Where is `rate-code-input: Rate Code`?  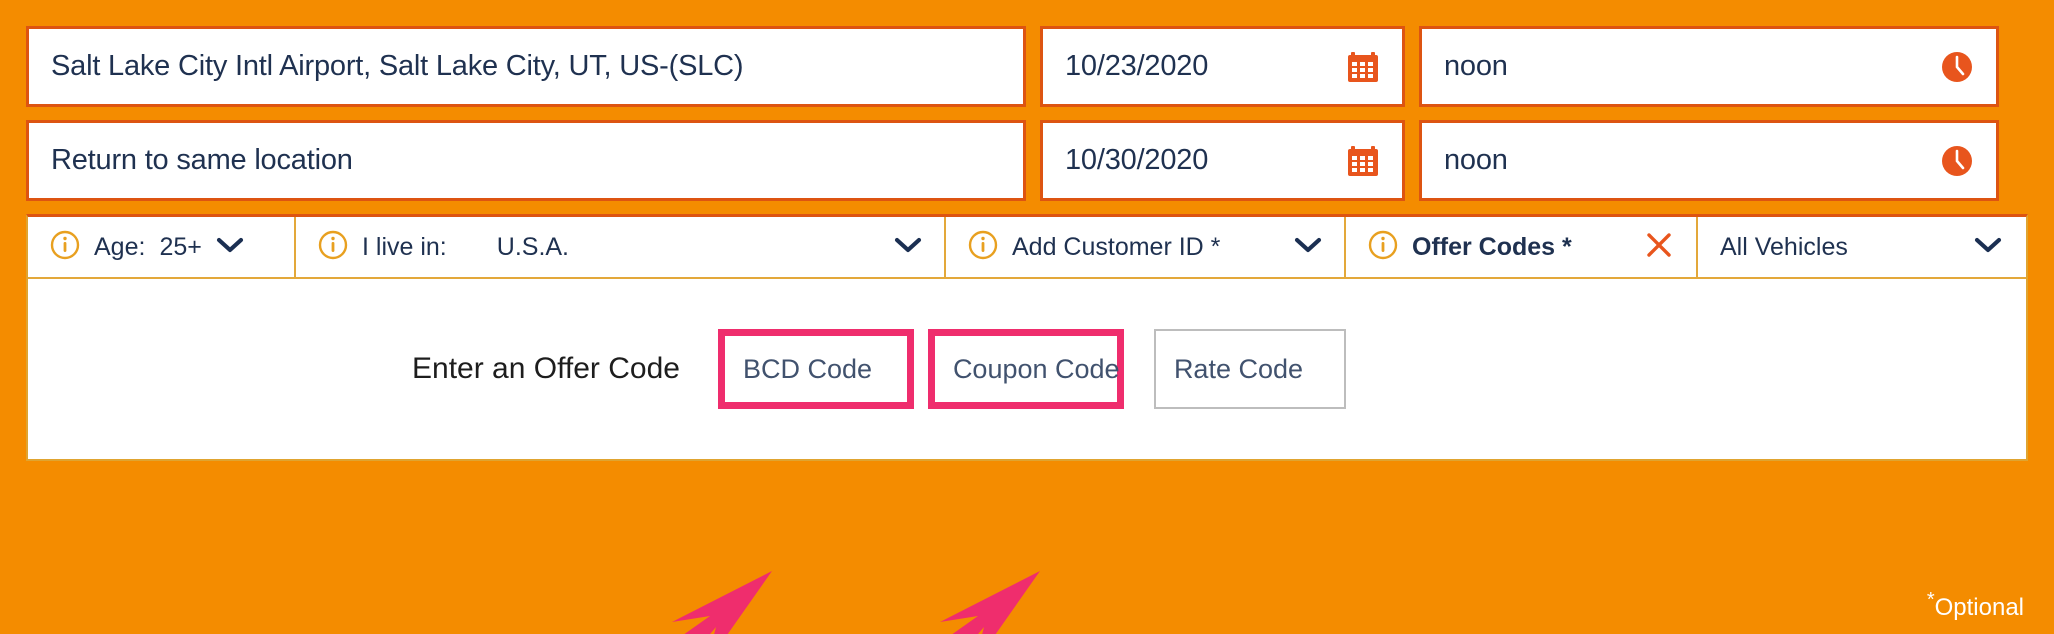
rate-code-input: Rate Code is located at coordinates (1249, 369).